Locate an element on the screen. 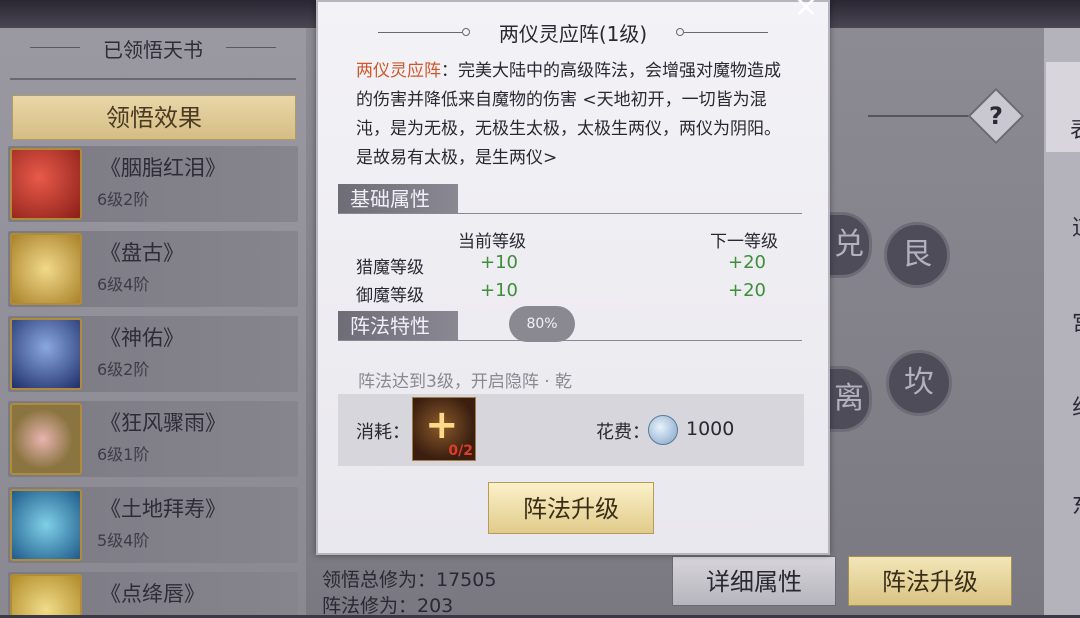 Image resolution: width=1080 pixels, height=618 pixels. blue-book-icon is located at coordinates (46, 354).